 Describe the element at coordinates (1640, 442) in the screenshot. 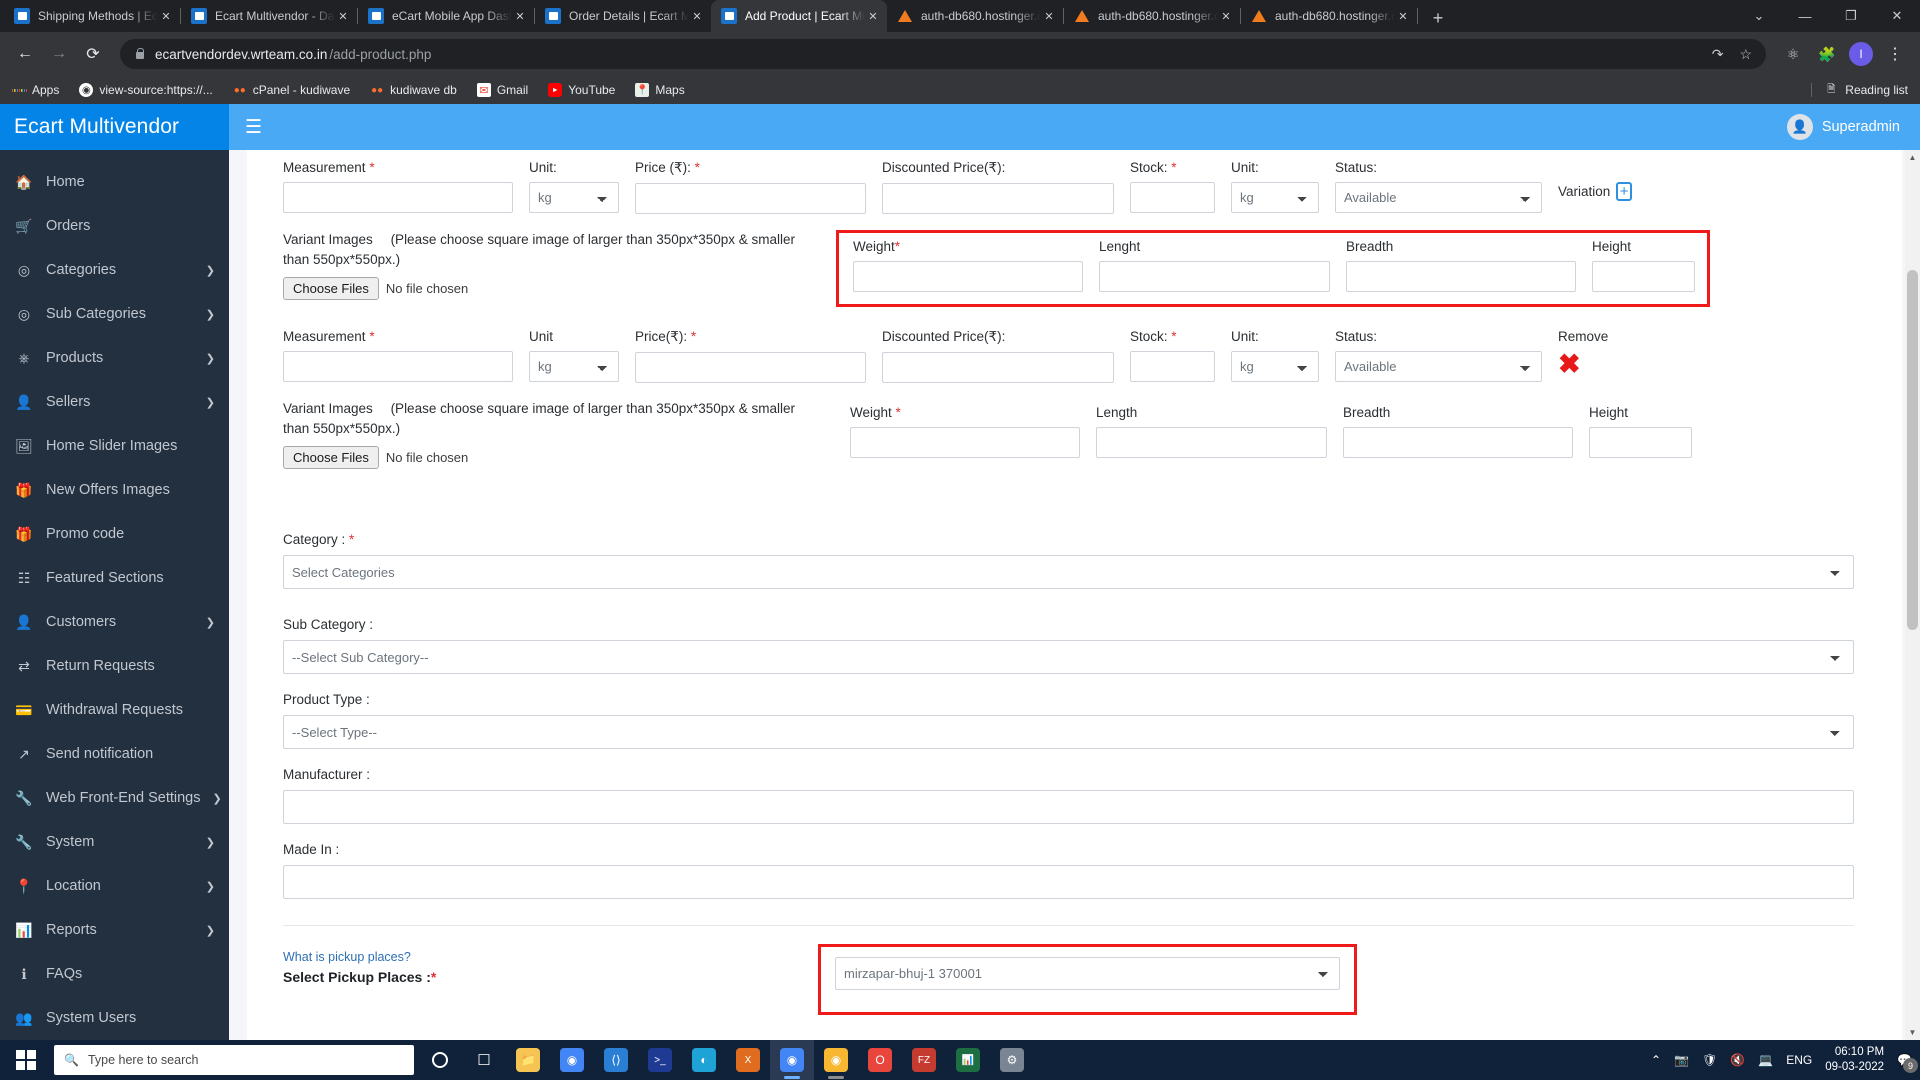

I see `variant-2-height-input` at that location.